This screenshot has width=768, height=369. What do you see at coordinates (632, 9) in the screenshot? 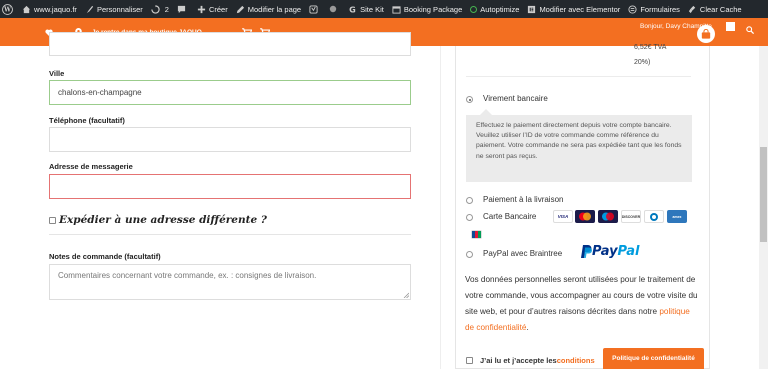
I see `forms-icon` at bounding box center [632, 9].